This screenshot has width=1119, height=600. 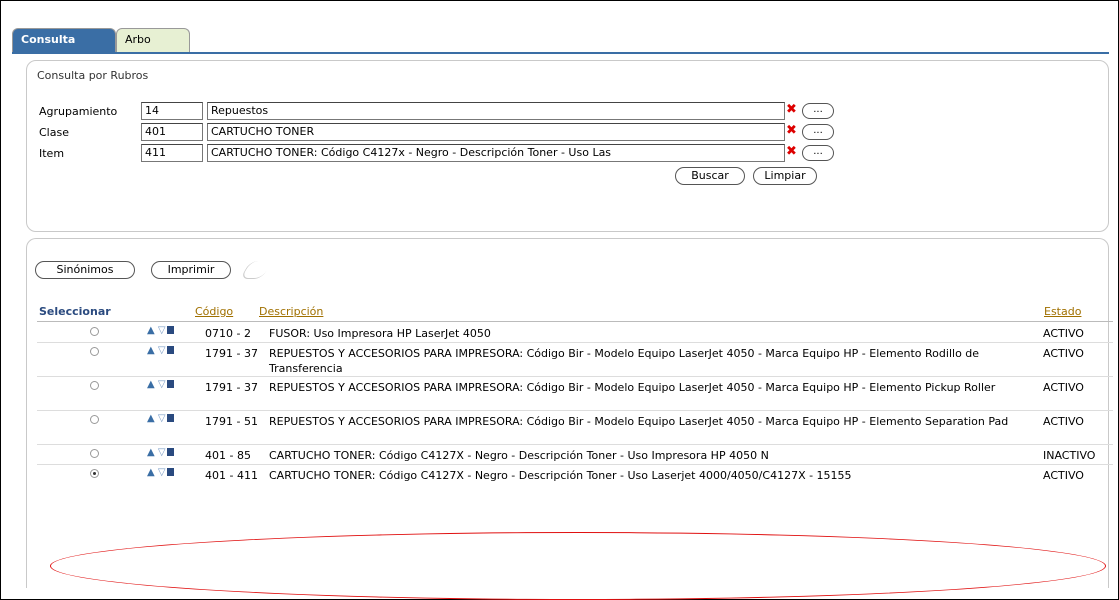 What do you see at coordinates (578, 566) in the screenshot?
I see `highlight-ellipse` at bounding box center [578, 566].